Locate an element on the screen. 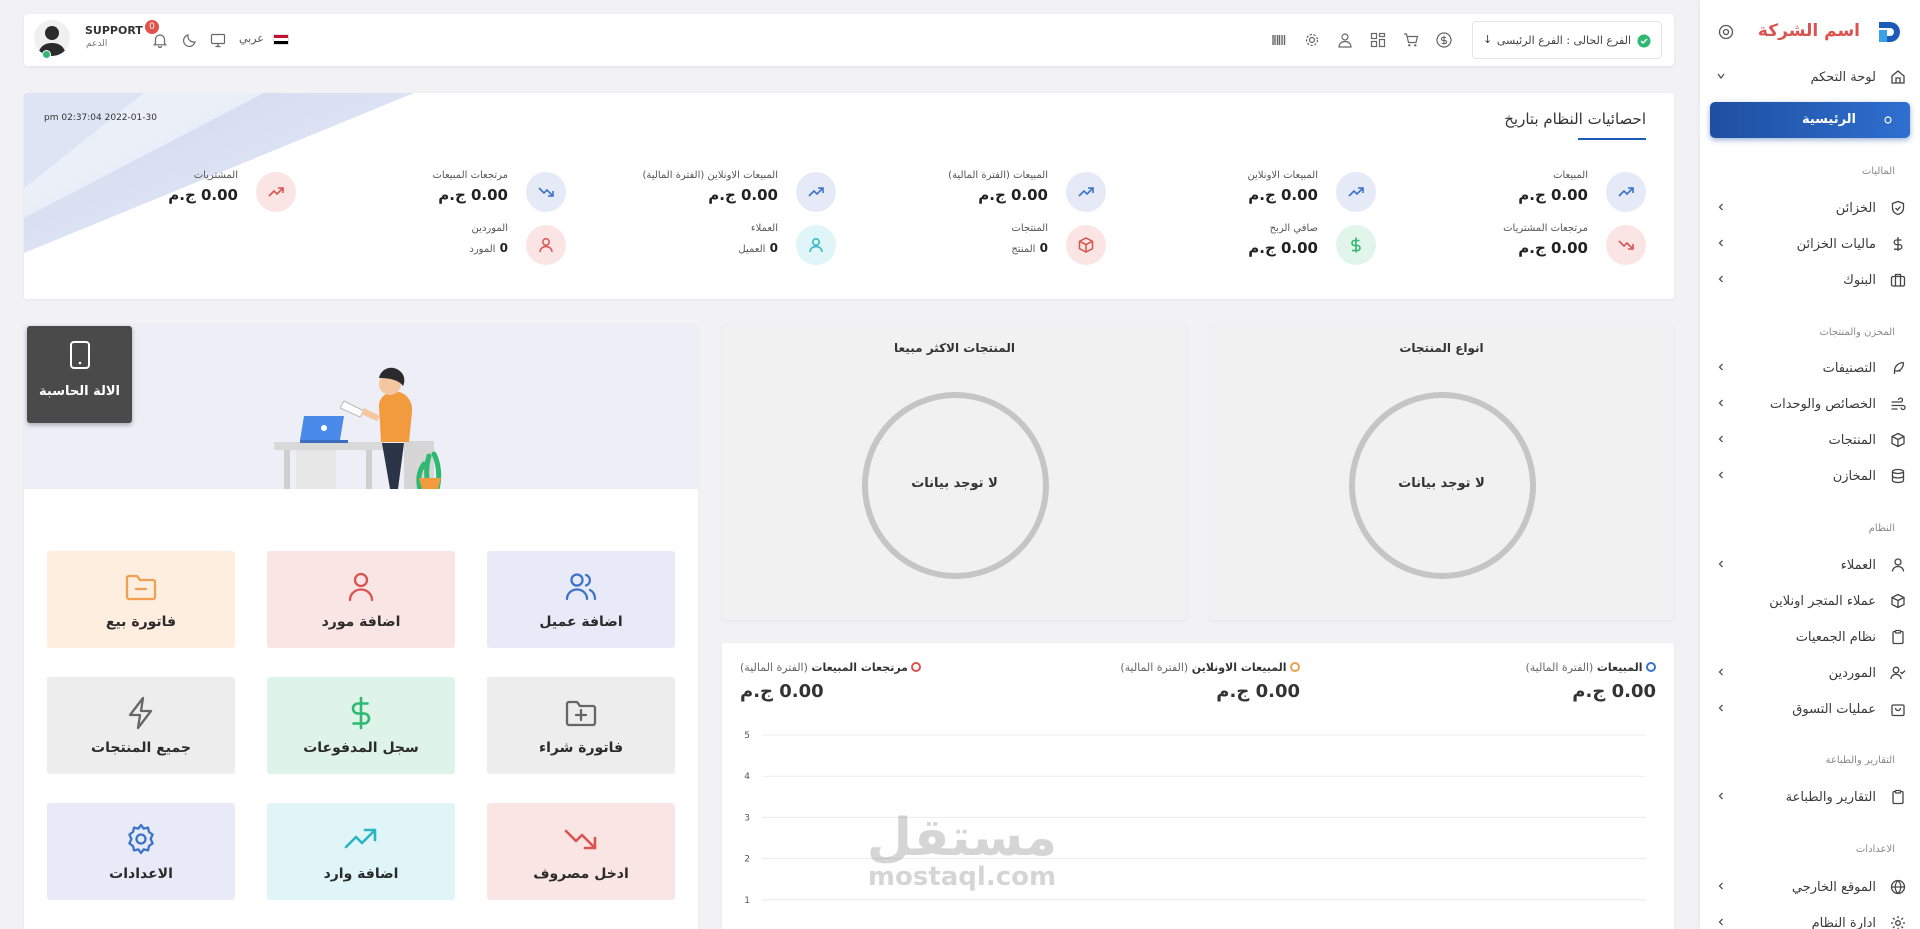 The width and height of the screenshot is (1920, 929). sidebar-item-attributes: الخصائص والوحدات is located at coordinates (1808, 404).